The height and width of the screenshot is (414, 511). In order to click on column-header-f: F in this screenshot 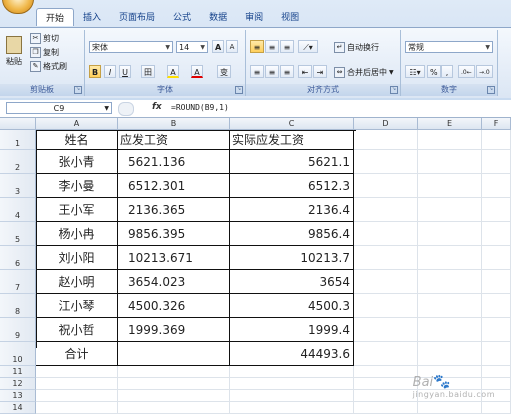, I will do `click(496, 124)`.